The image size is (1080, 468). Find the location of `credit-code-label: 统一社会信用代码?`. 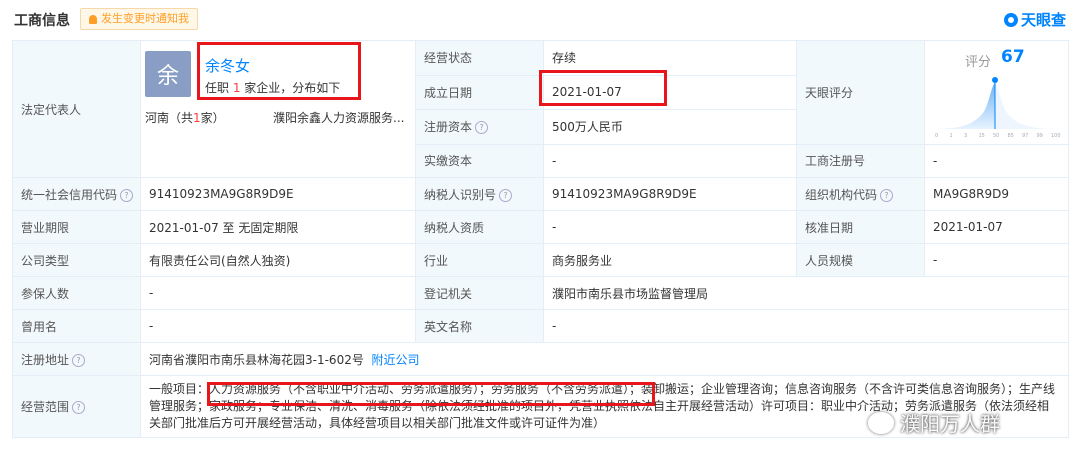

credit-code-label: 统一社会信用代码? is located at coordinates (76, 194).